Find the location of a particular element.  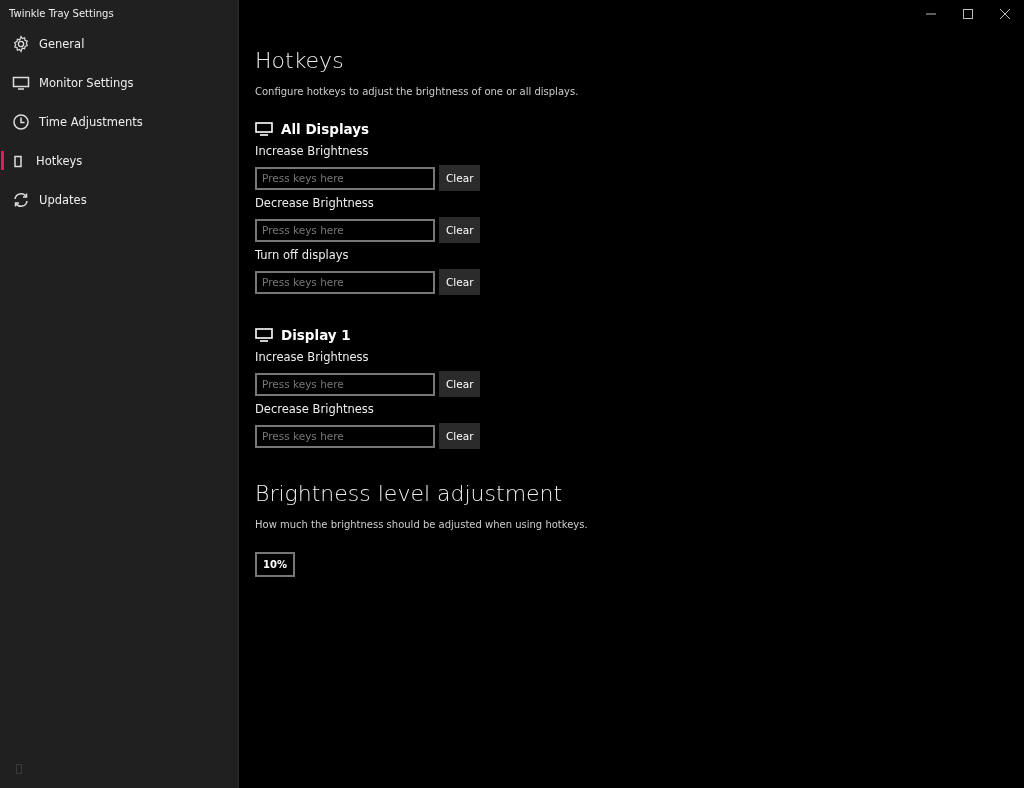

window-title: Twinkle Tray Settings is located at coordinates (61, 14).